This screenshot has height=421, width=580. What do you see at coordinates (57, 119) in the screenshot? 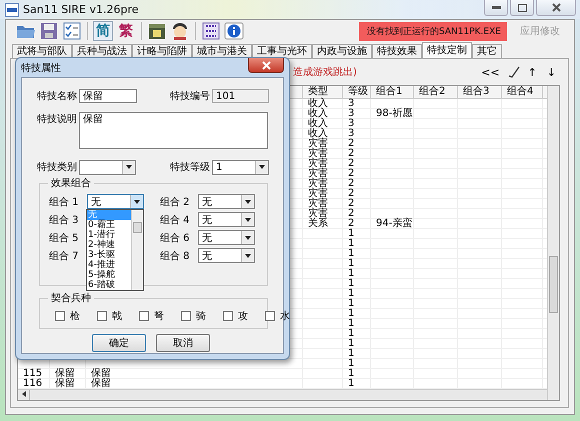
I see `field-label: 特技说明` at bounding box center [57, 119].